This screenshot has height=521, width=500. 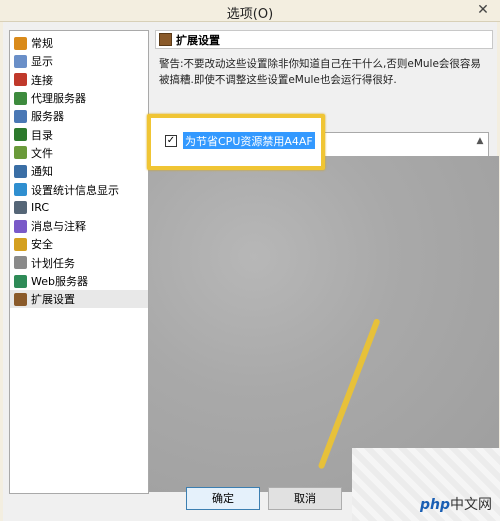 I want to click on sidebar-item-notification: 通知, so click(x=79, y=171).